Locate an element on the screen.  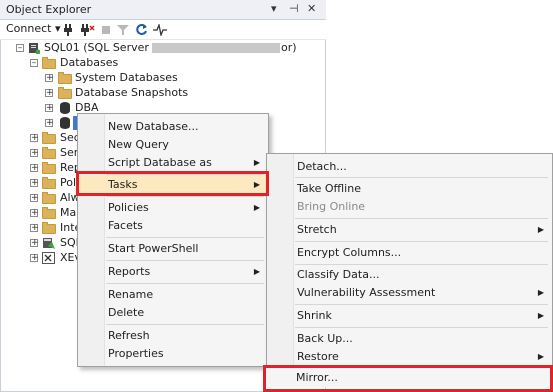
server-name-prefix: SQL01 (SQL Server is located at coordinates (96, 47).